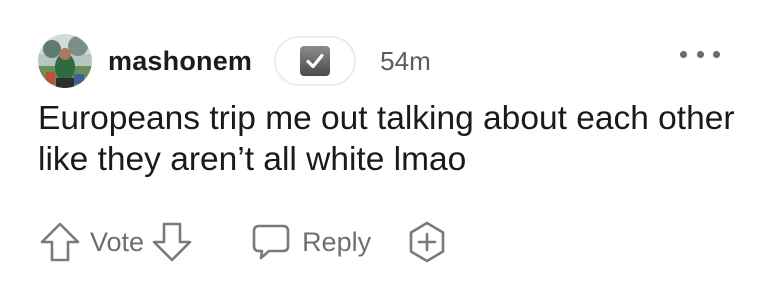 The image size is (759, 293). I want to click on reply-button: Reply, so click(310, 242).